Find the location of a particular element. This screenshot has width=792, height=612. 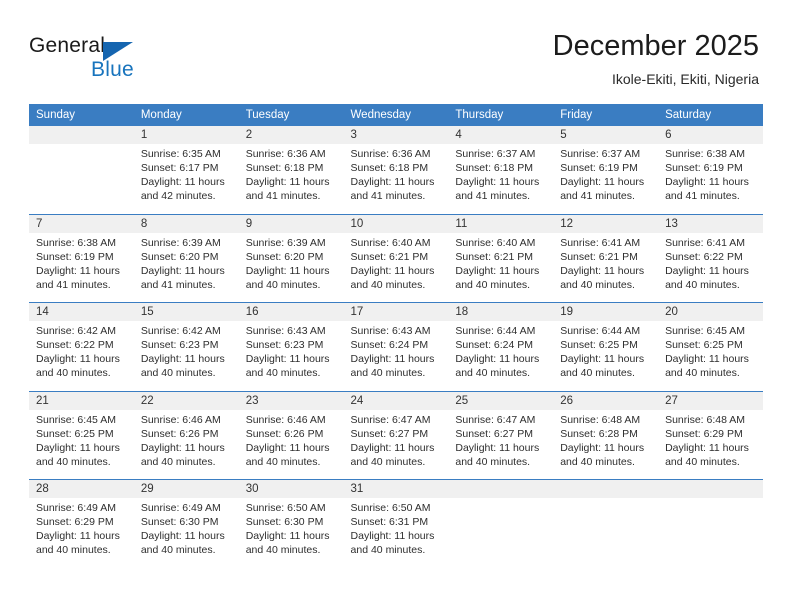

day-number: 1 is located at coordinates (186, 135).